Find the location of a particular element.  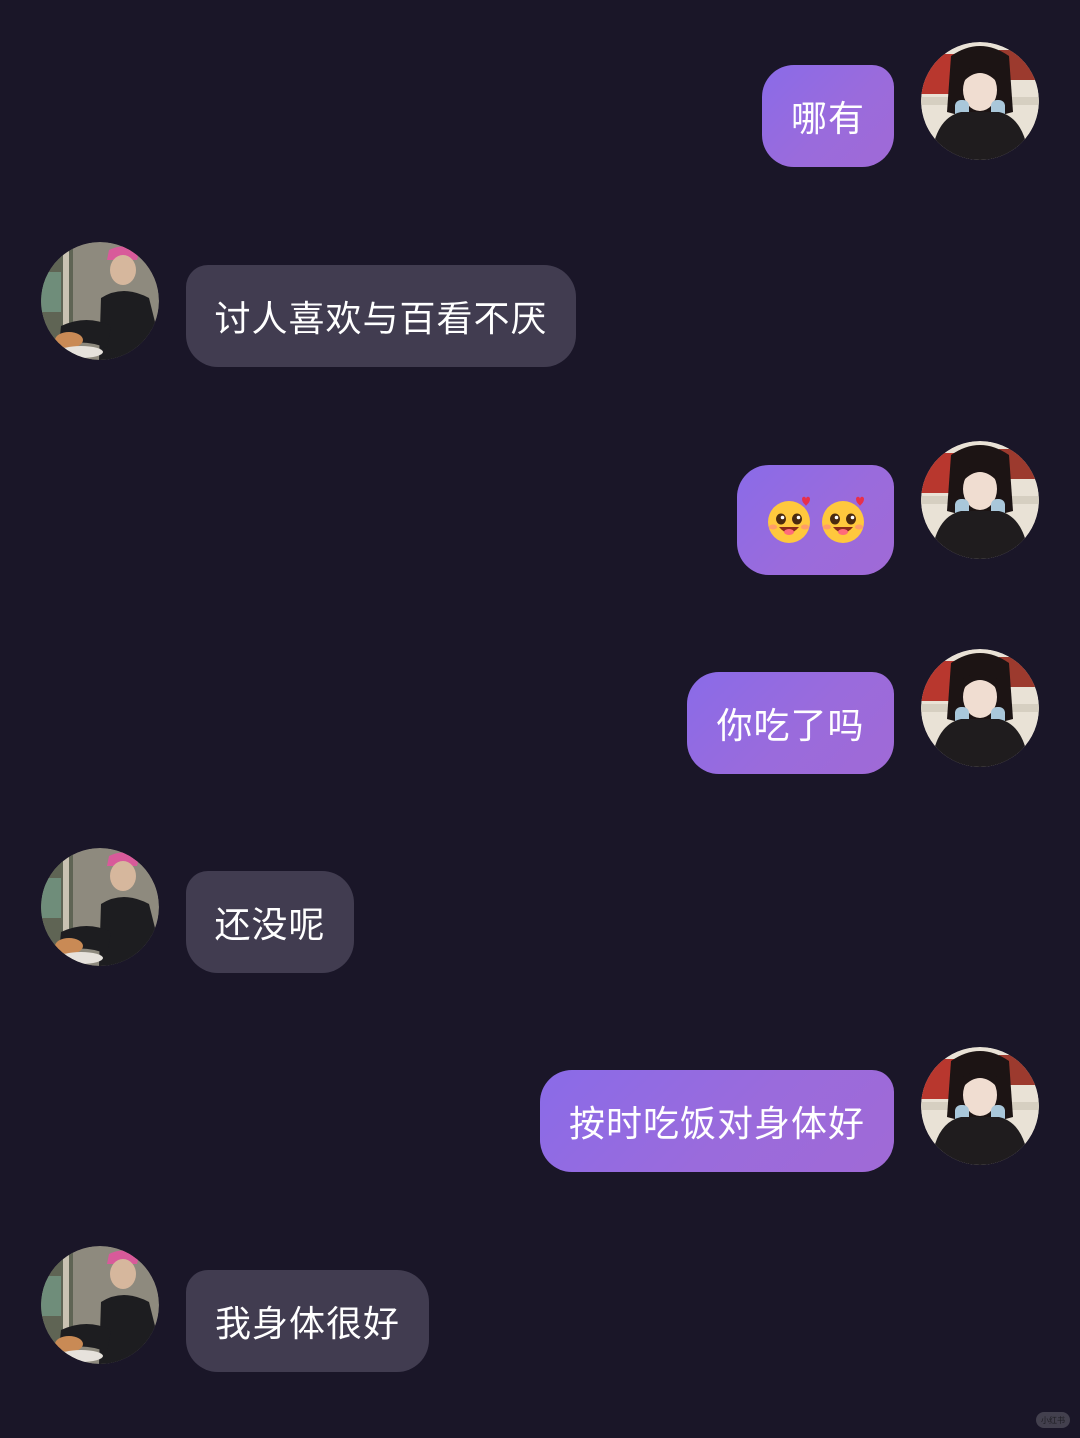

received-message-bubble: 还没呢 is located at coordinates (270, 922).